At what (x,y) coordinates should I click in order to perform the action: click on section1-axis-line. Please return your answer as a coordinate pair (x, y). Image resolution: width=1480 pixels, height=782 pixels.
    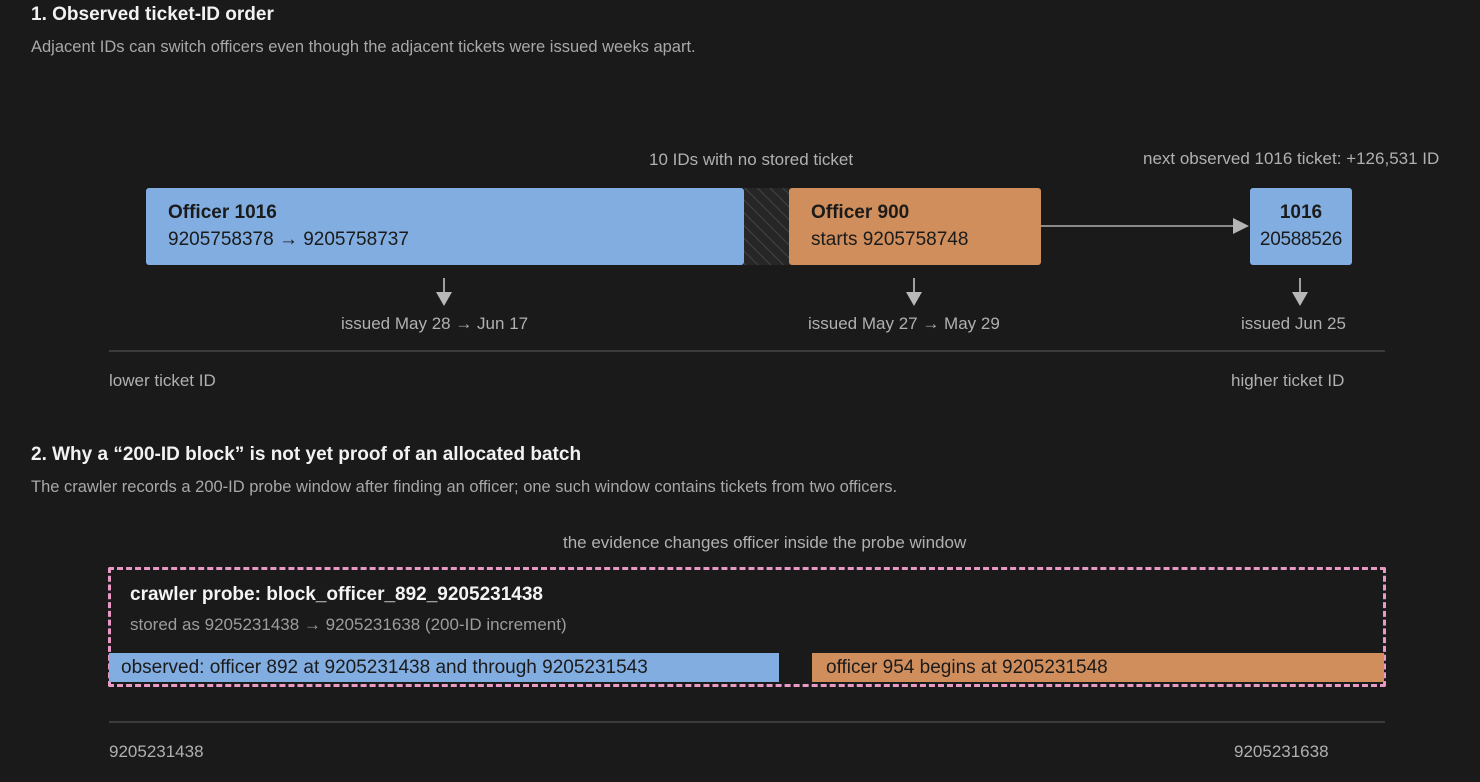
    Looking at the image, I should click on (747, 351).